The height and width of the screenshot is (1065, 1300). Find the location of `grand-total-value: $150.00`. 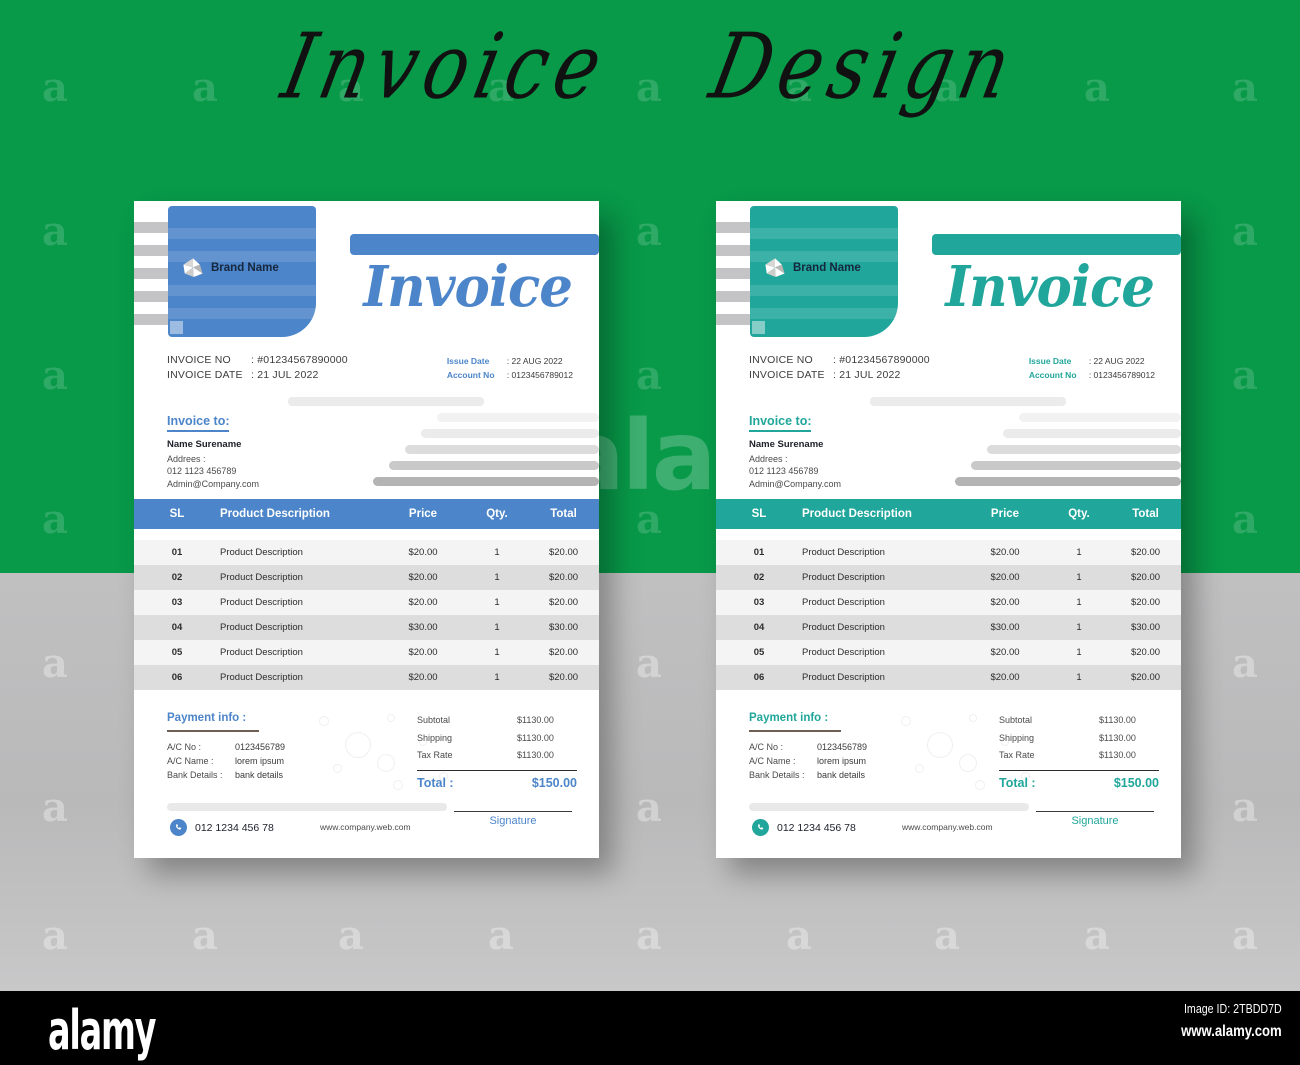

grand-total-value: $150.00 is located at coordinates (1136, 782).